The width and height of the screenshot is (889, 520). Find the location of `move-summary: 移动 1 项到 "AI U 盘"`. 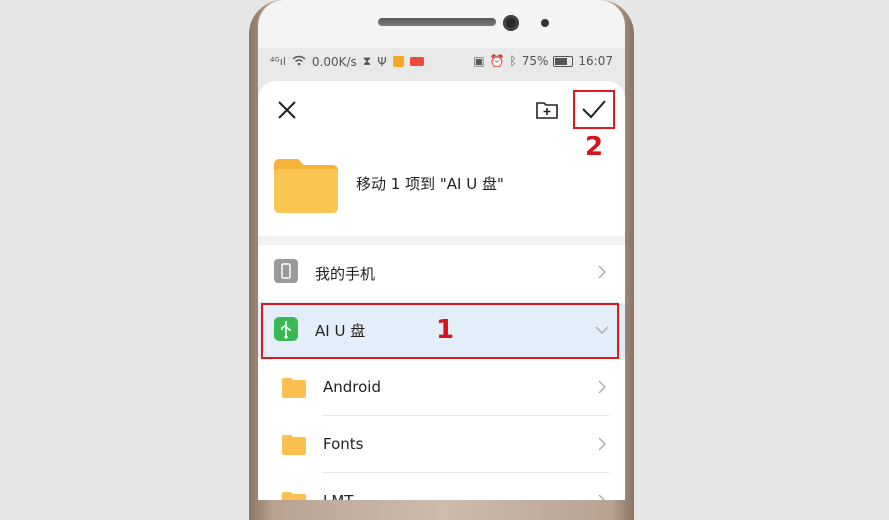

move-summary: 移动 1 项到 "AI U 盘" is located at coordinates (439, 183).